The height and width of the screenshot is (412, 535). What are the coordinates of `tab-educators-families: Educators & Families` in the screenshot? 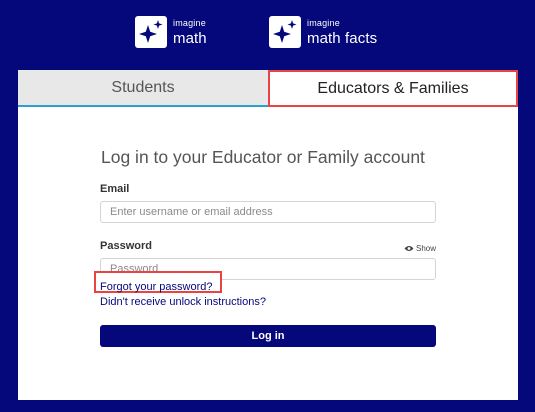 It's located at (393, 88).